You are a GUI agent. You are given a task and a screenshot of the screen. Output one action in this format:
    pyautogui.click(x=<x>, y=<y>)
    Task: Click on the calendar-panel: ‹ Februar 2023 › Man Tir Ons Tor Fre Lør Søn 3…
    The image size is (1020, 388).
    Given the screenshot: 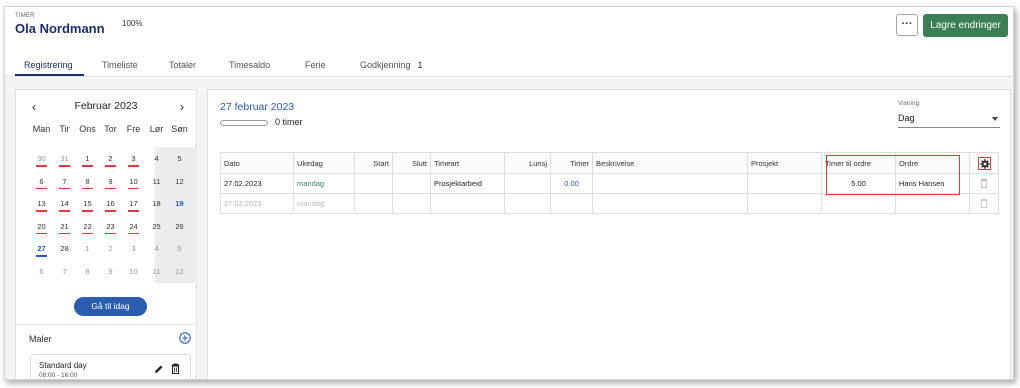 What is the action you would take?
    pyautogui.click(x=106, y=234)
    